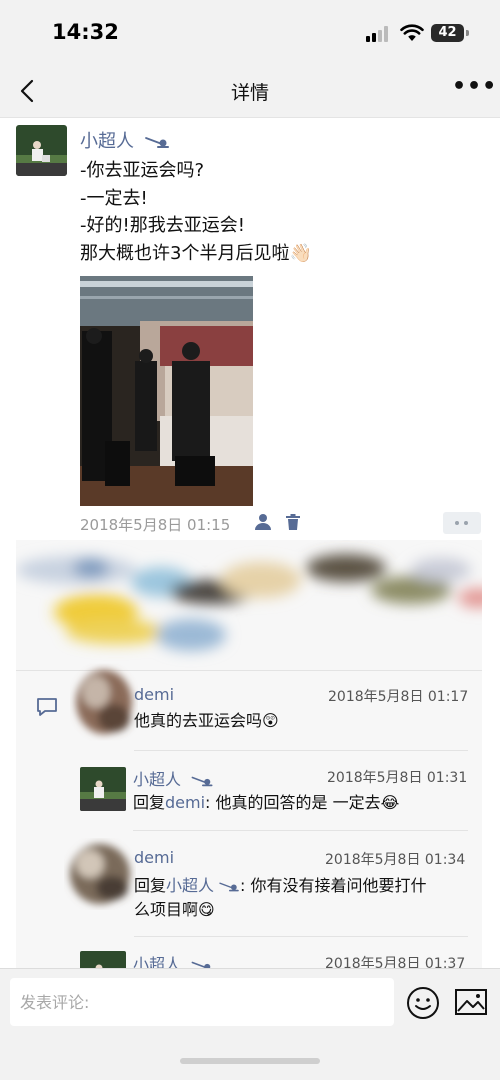 The width and height of the screenshot is (500, 1080). I want to click on reply-body: : 你有没有接着问他要打什, so click(333, 885).